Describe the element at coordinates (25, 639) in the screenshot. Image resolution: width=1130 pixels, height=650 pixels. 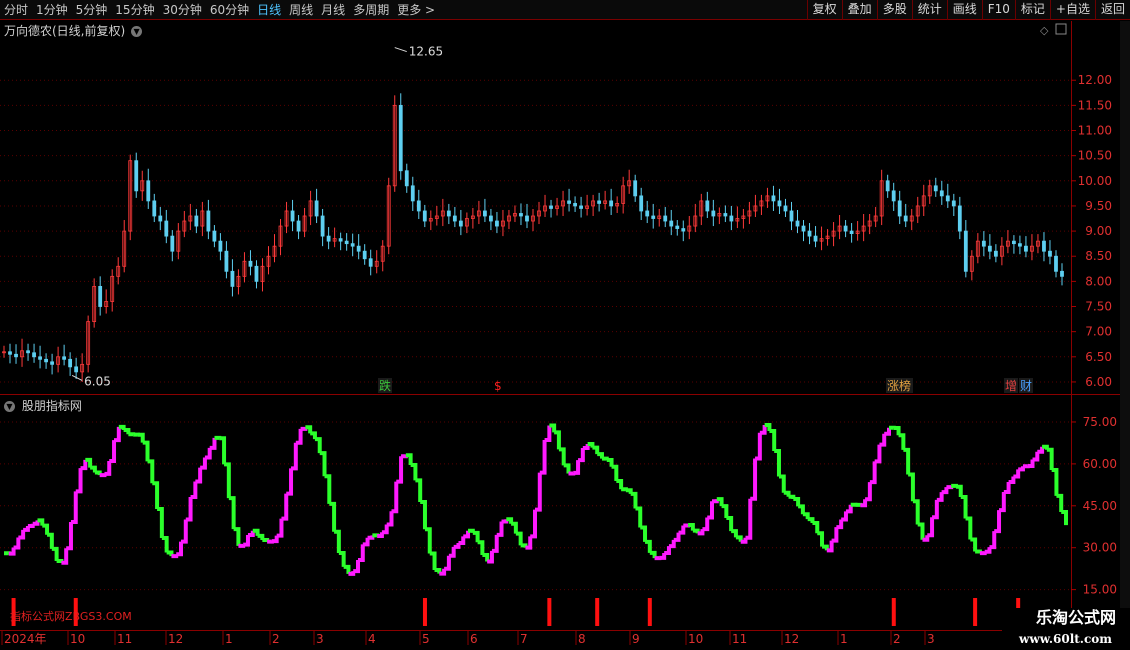
I see `time-axis-label: 2024年` at that location.